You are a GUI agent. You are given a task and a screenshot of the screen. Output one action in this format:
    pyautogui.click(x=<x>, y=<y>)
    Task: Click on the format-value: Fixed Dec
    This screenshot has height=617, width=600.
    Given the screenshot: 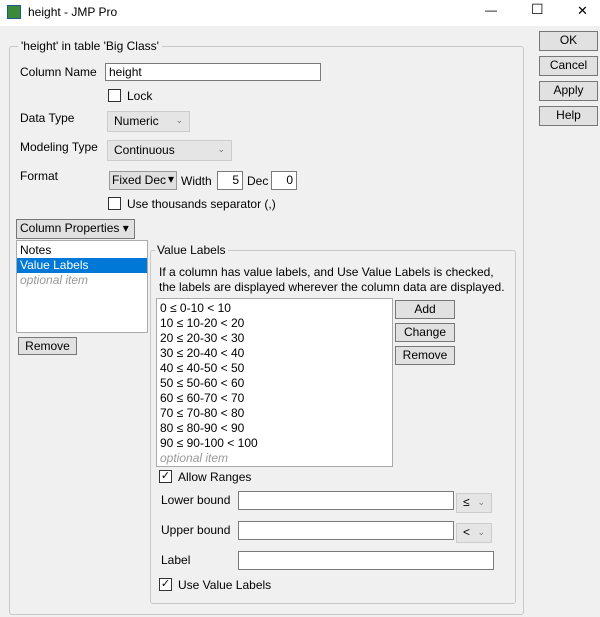 What is the action you would take?
    pyautogui.click(x=139, y=180)
    